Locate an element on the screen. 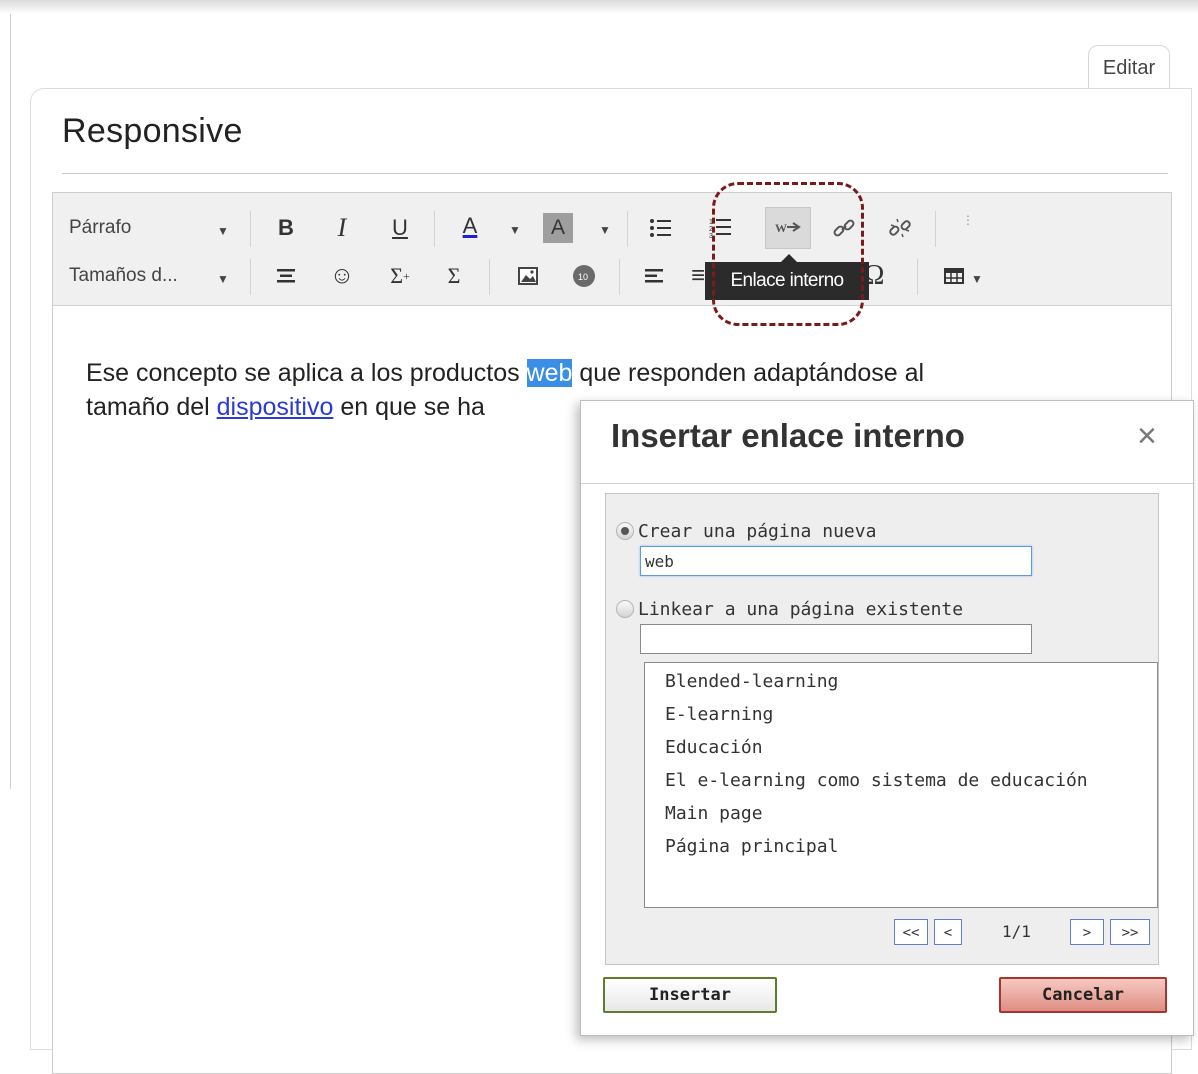 The width and height of the screenshot is (1198, 1074). align-left-icon is located at coordinates (654, 276).